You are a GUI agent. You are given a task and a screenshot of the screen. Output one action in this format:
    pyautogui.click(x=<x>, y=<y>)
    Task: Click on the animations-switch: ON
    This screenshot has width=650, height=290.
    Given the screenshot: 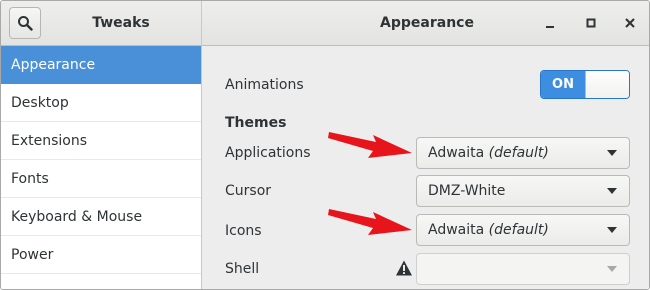 What is the action you would take?
    pyautogui.click(x=585, y=84)
    